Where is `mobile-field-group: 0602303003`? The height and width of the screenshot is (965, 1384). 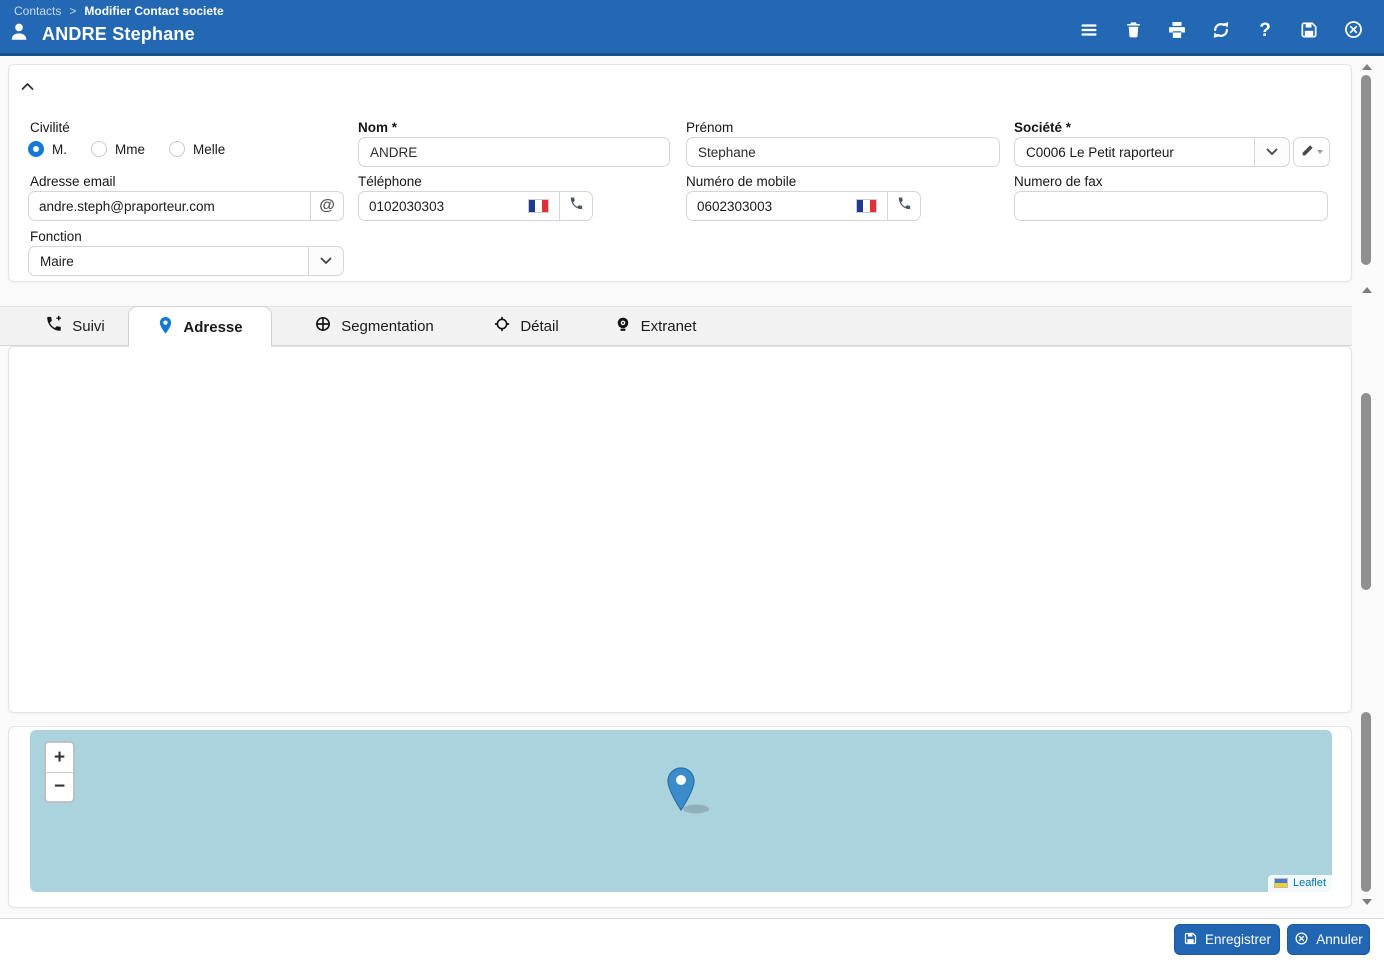 mobile-field-group: 0602303003 is located at coordinates (803, 206).